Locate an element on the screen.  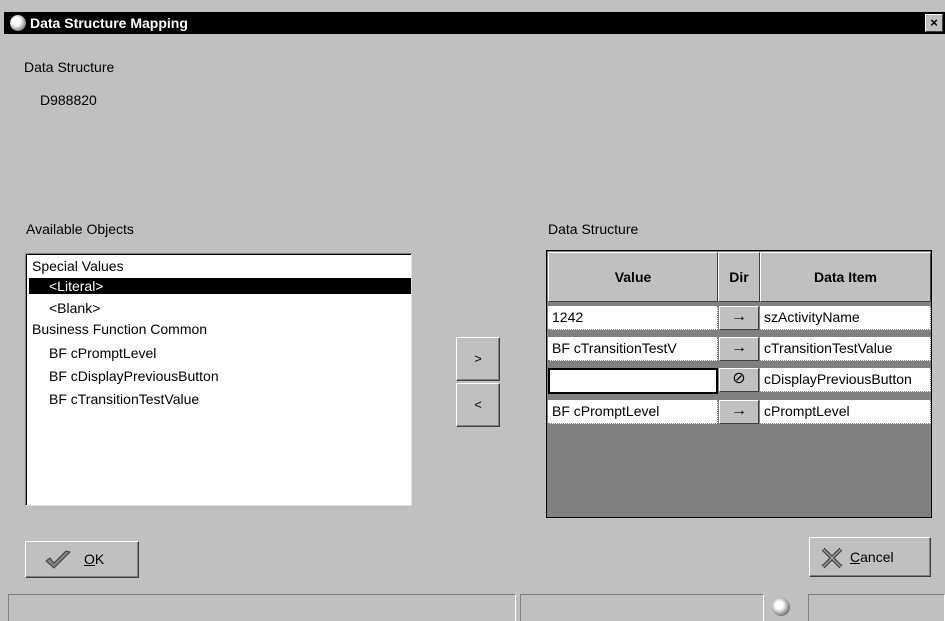
title-bar: Data Structure Mapping × is located at coordinates (474, 23).